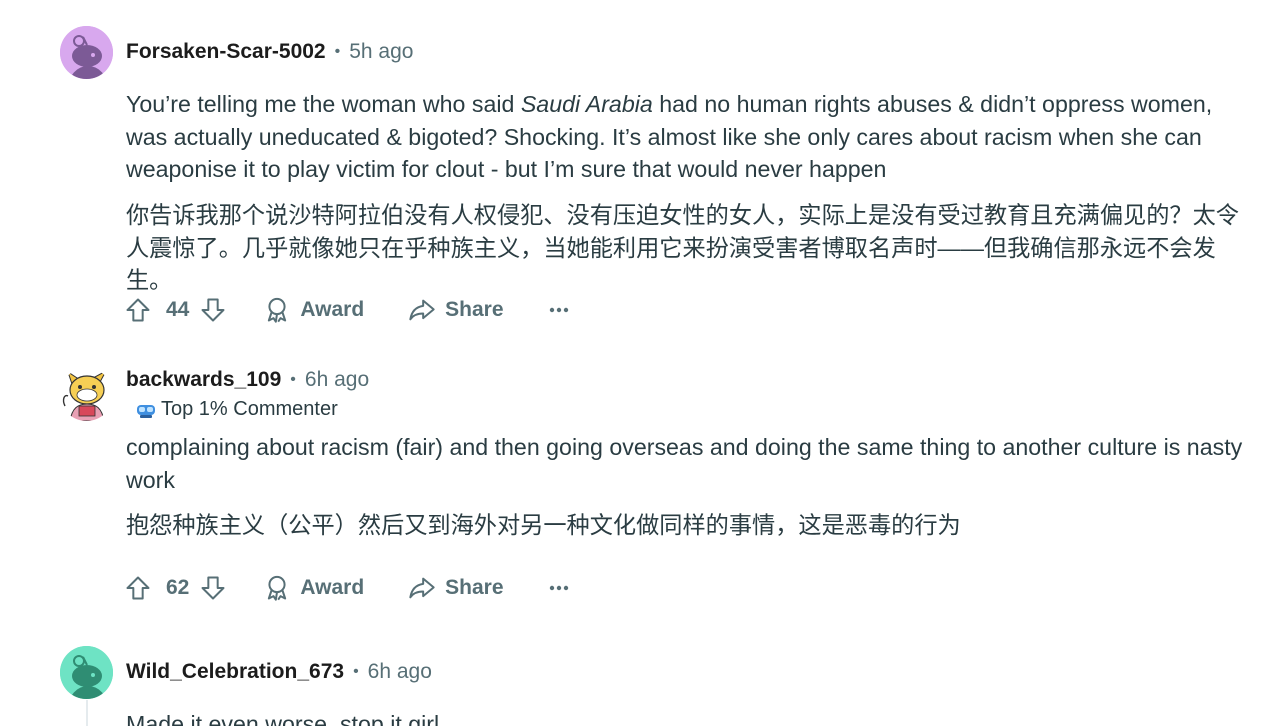  I want to click on vote-group: 44, so click(175, 310).